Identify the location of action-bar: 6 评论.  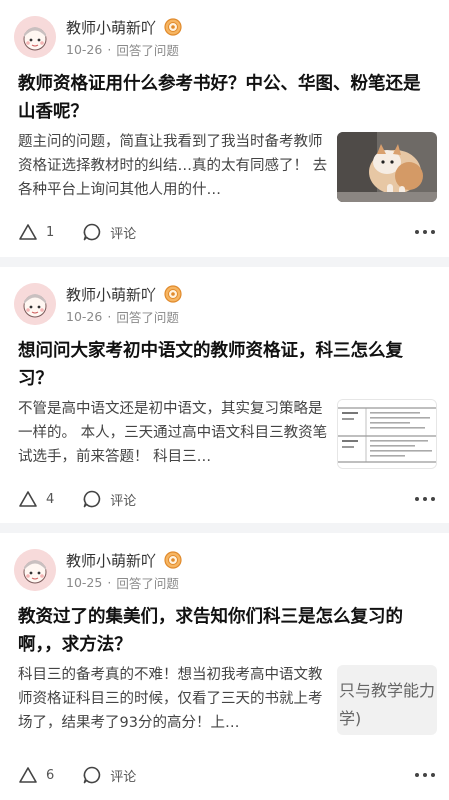
(227, 775).